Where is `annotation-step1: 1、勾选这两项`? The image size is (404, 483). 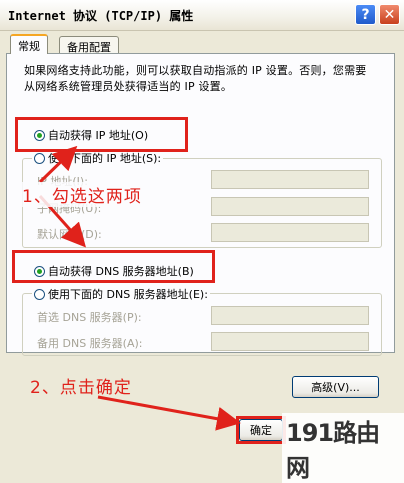
annotation-step1: 1、勾选这两项 is located at coordinates (82, 194).